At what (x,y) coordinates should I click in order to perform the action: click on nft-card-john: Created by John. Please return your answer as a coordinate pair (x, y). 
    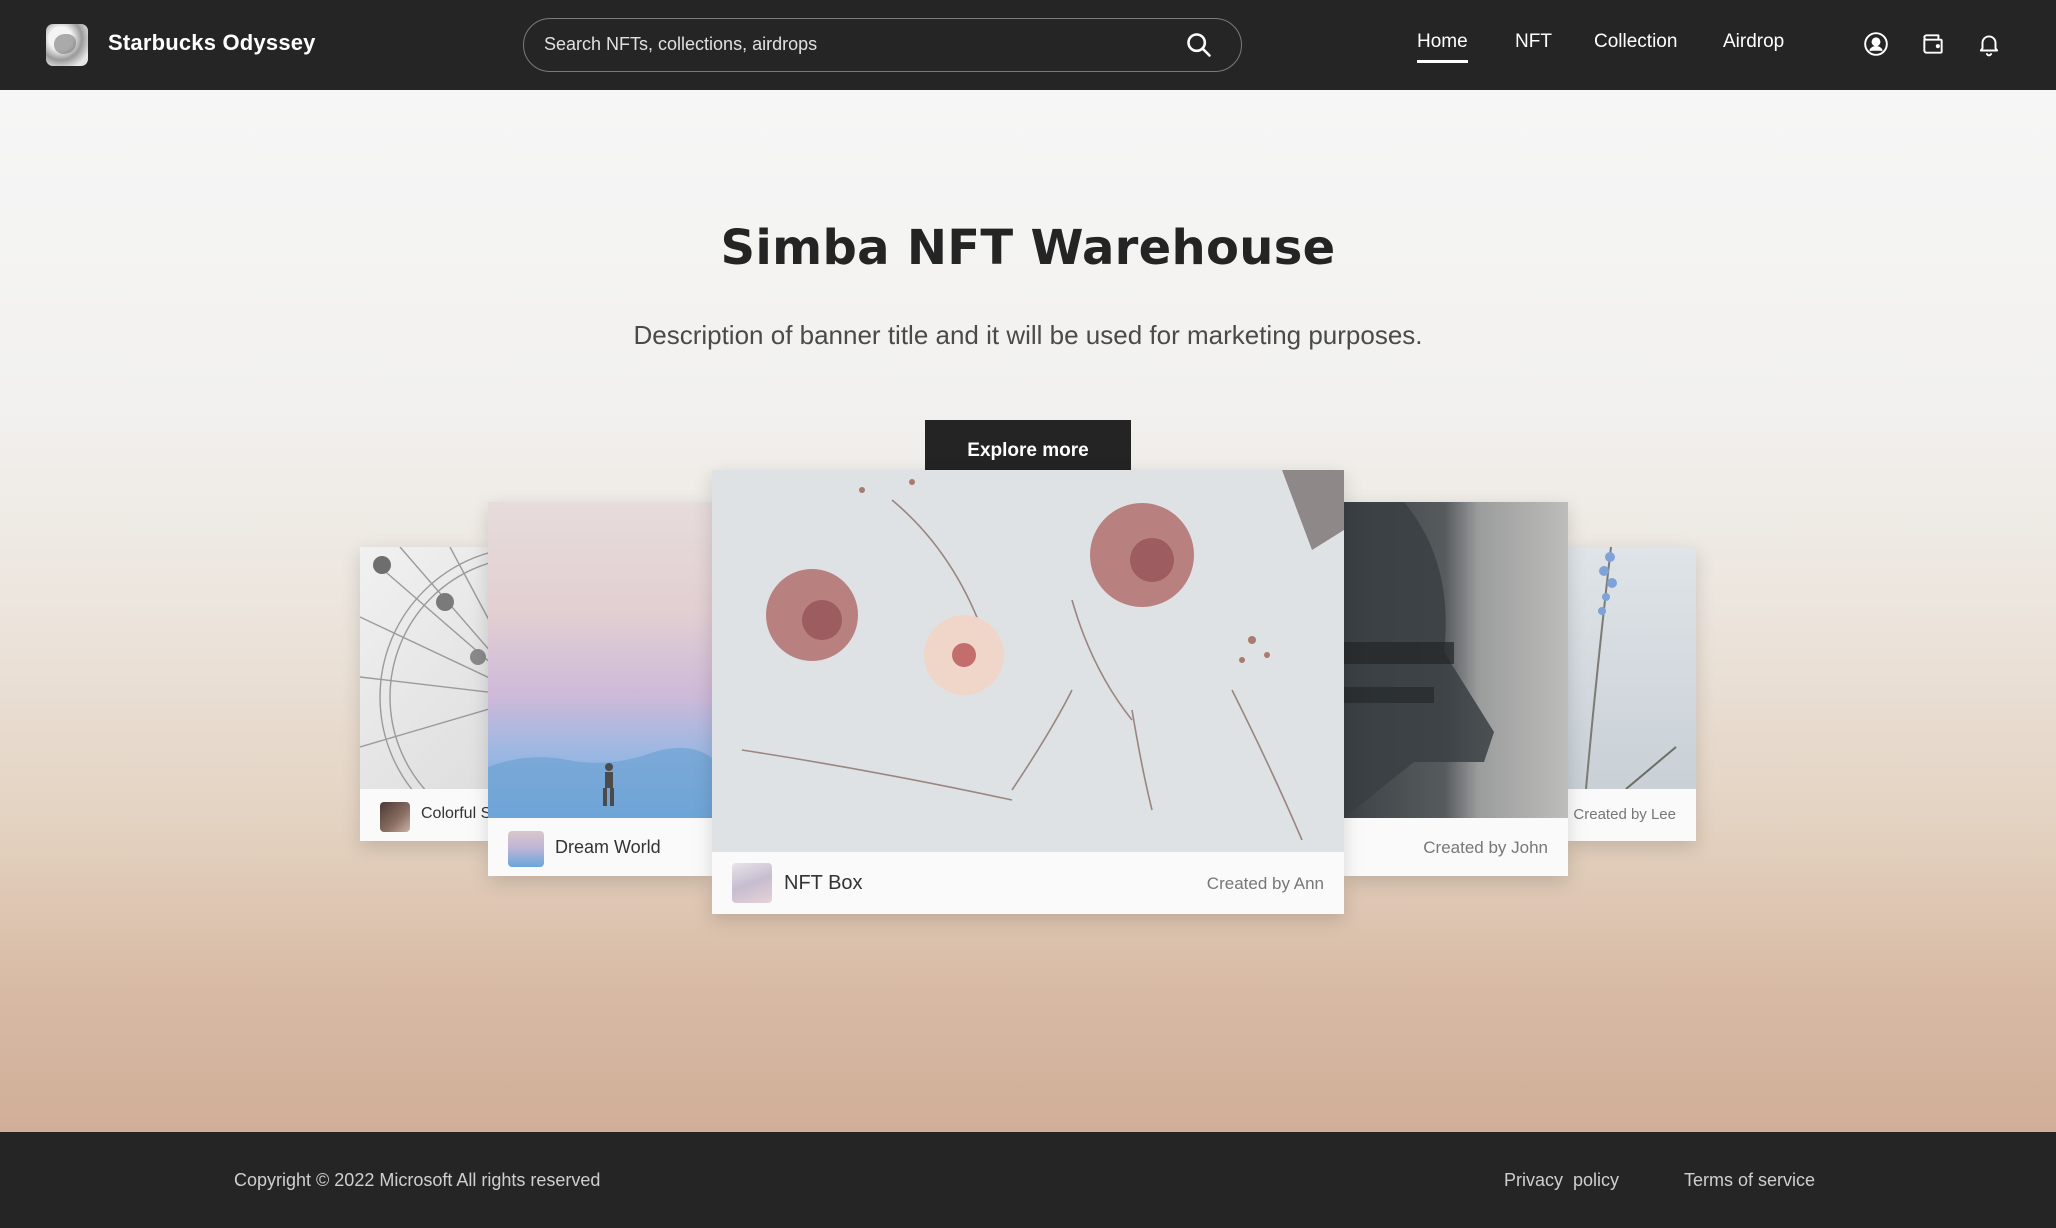
    Looking at the image, I should click on (1456, 689).